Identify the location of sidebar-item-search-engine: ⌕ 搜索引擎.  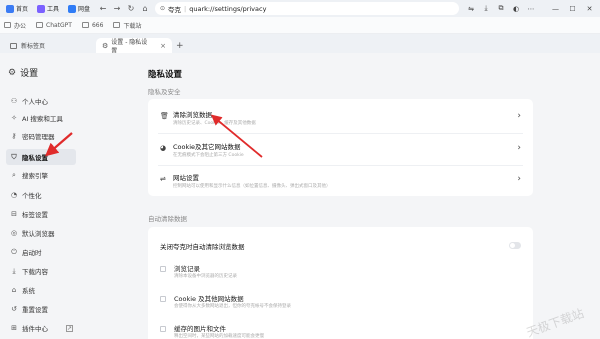
(41, 175).